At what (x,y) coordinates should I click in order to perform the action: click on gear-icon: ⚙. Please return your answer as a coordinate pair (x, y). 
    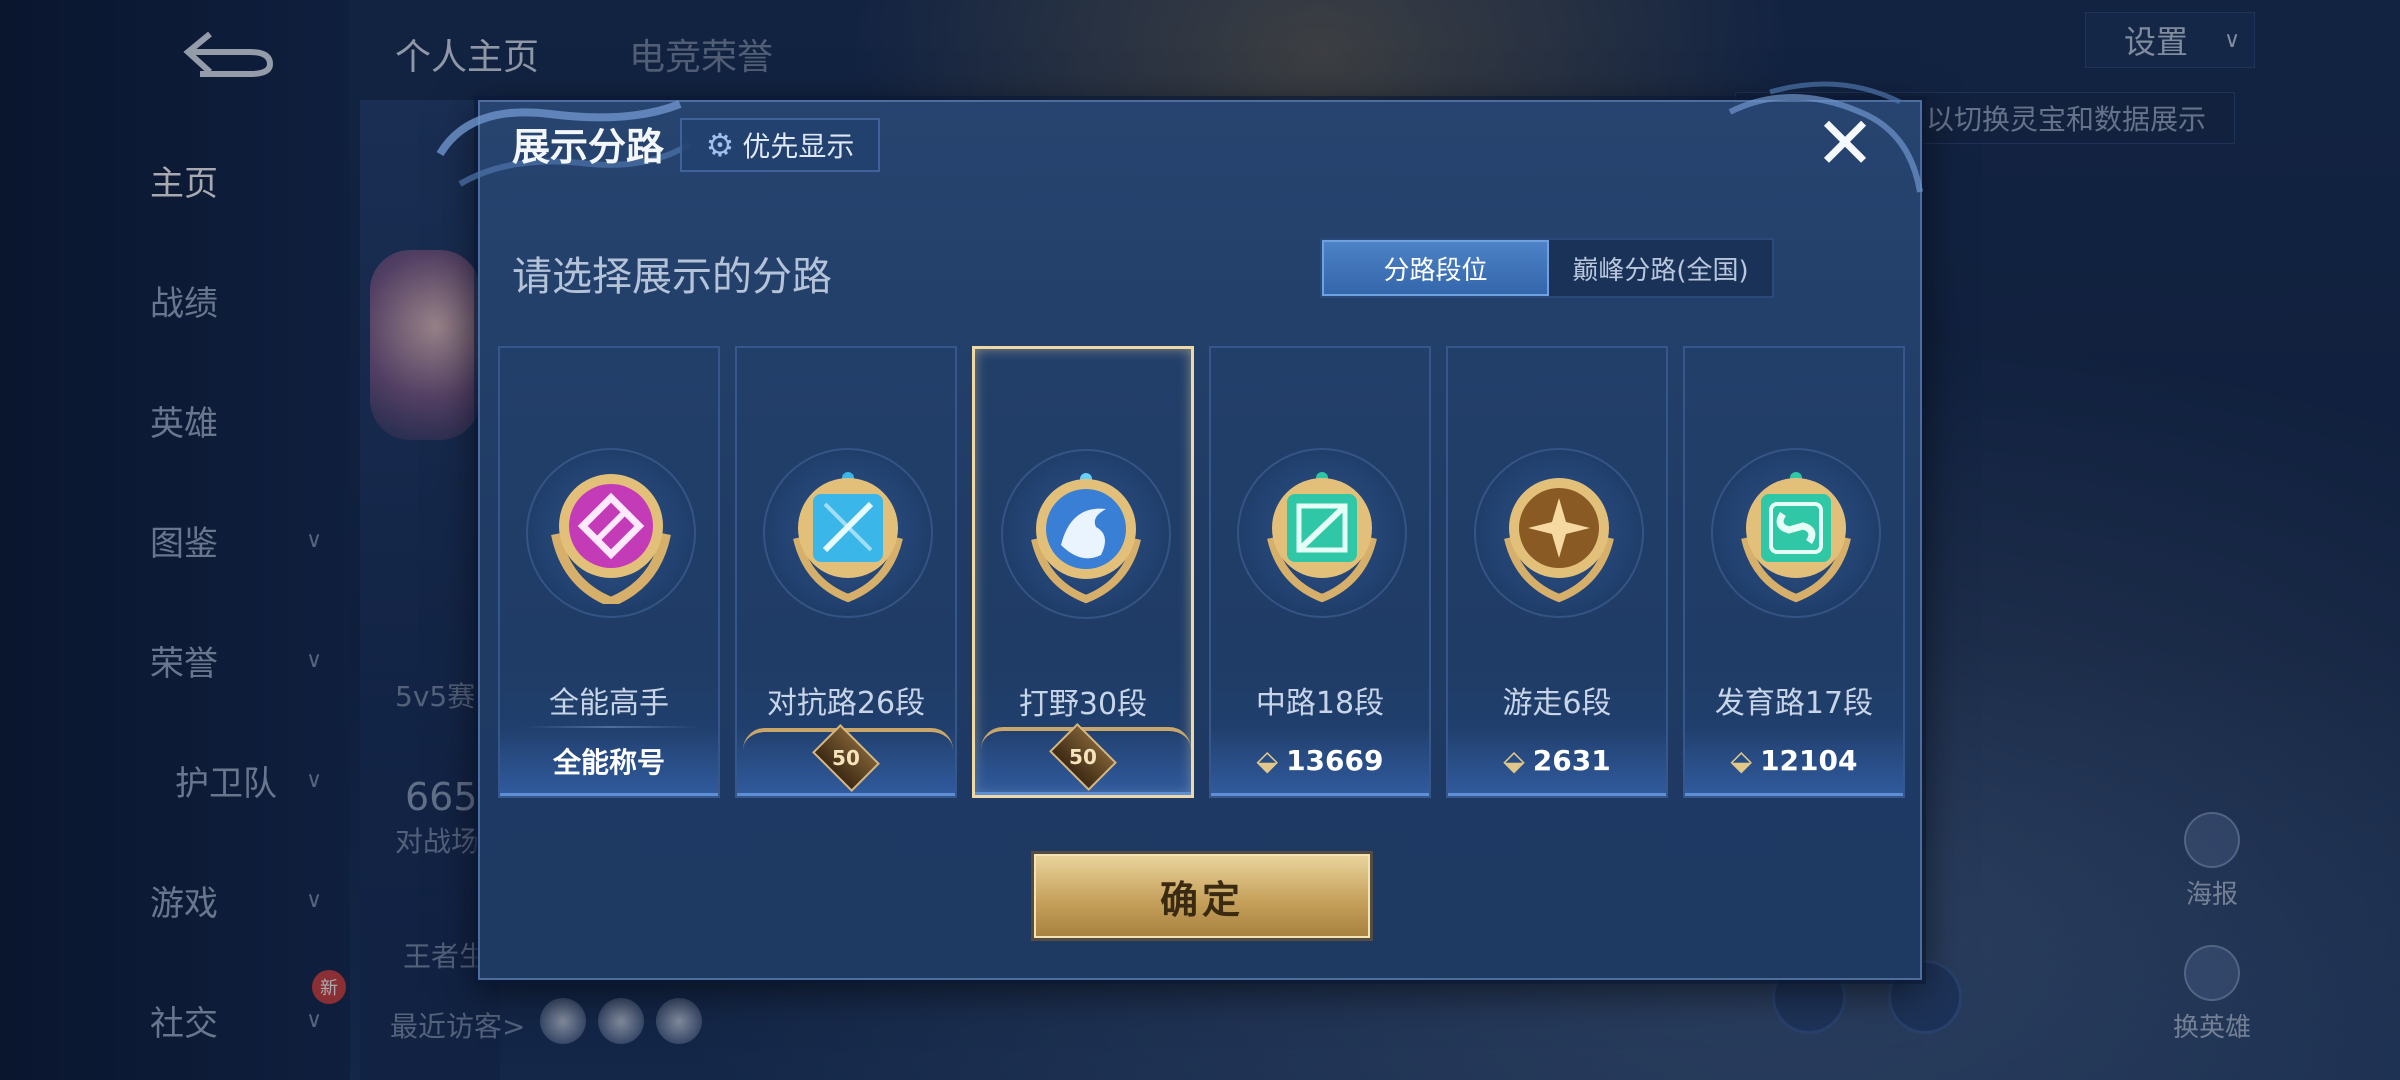
    Looking at the image, I should click on (720, 145).